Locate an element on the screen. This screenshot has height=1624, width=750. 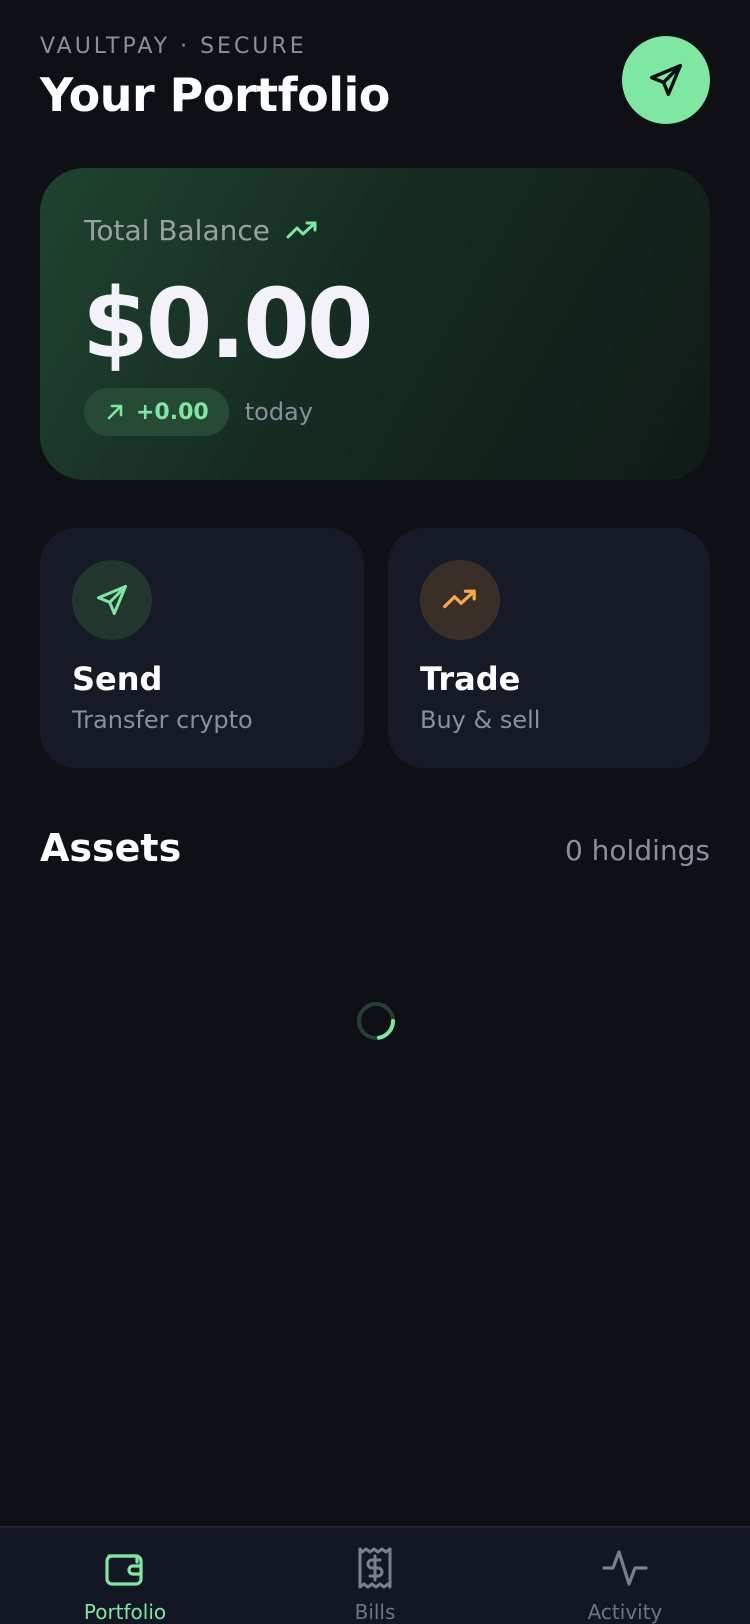
send-button is located at coordinates (666, 80).